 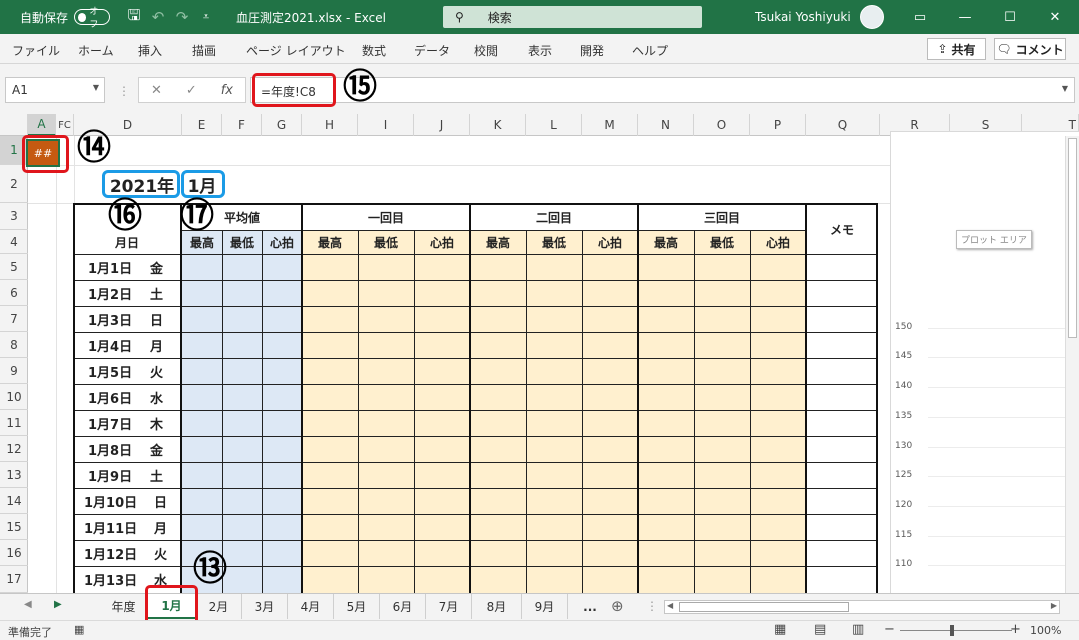 What do you see at coordinates (282, 125) in the screenshot?
I see `column-header: G` at bounding box center [282, 125].